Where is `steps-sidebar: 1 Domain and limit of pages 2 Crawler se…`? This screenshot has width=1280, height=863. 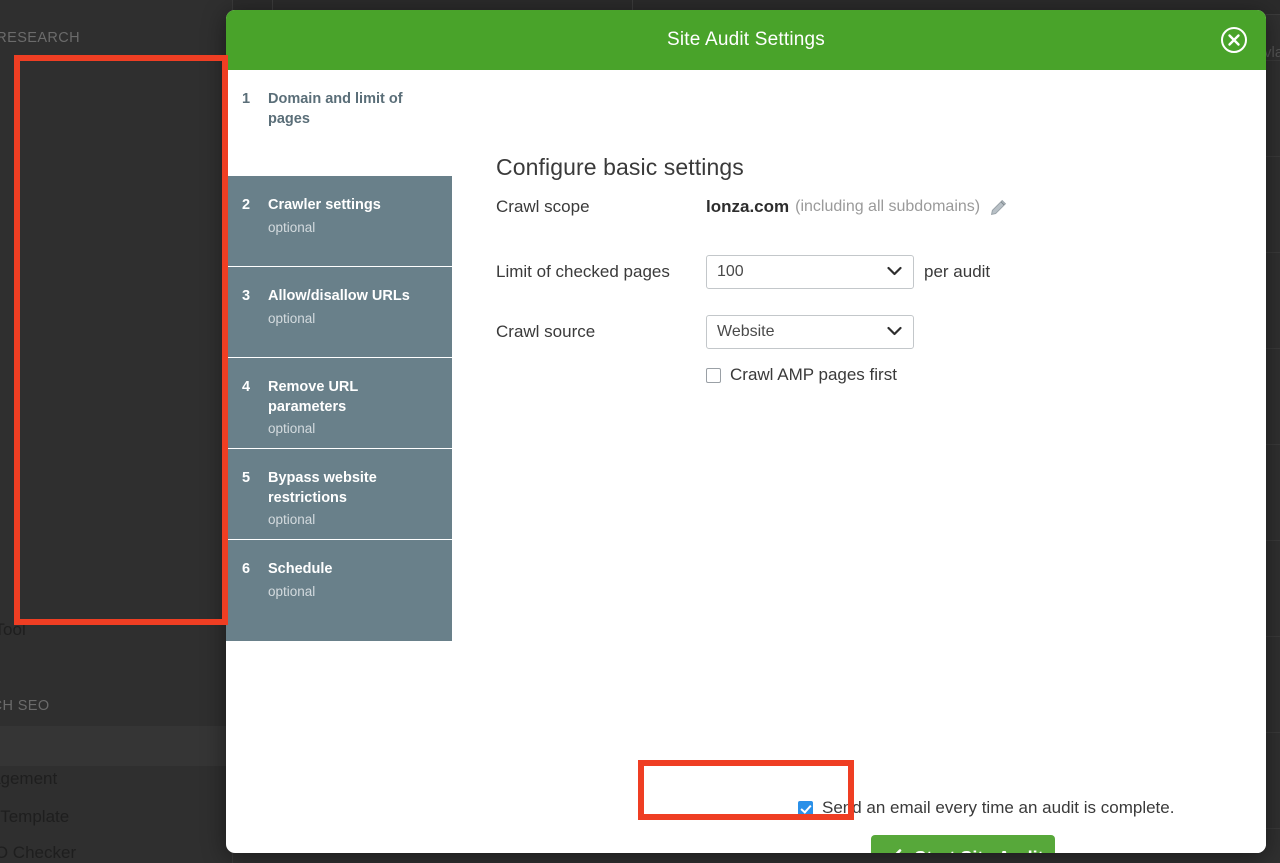 steps-sidebar: 1 Domain and limit of pages 2 Crawler se… is located at coordinates (339, 355).